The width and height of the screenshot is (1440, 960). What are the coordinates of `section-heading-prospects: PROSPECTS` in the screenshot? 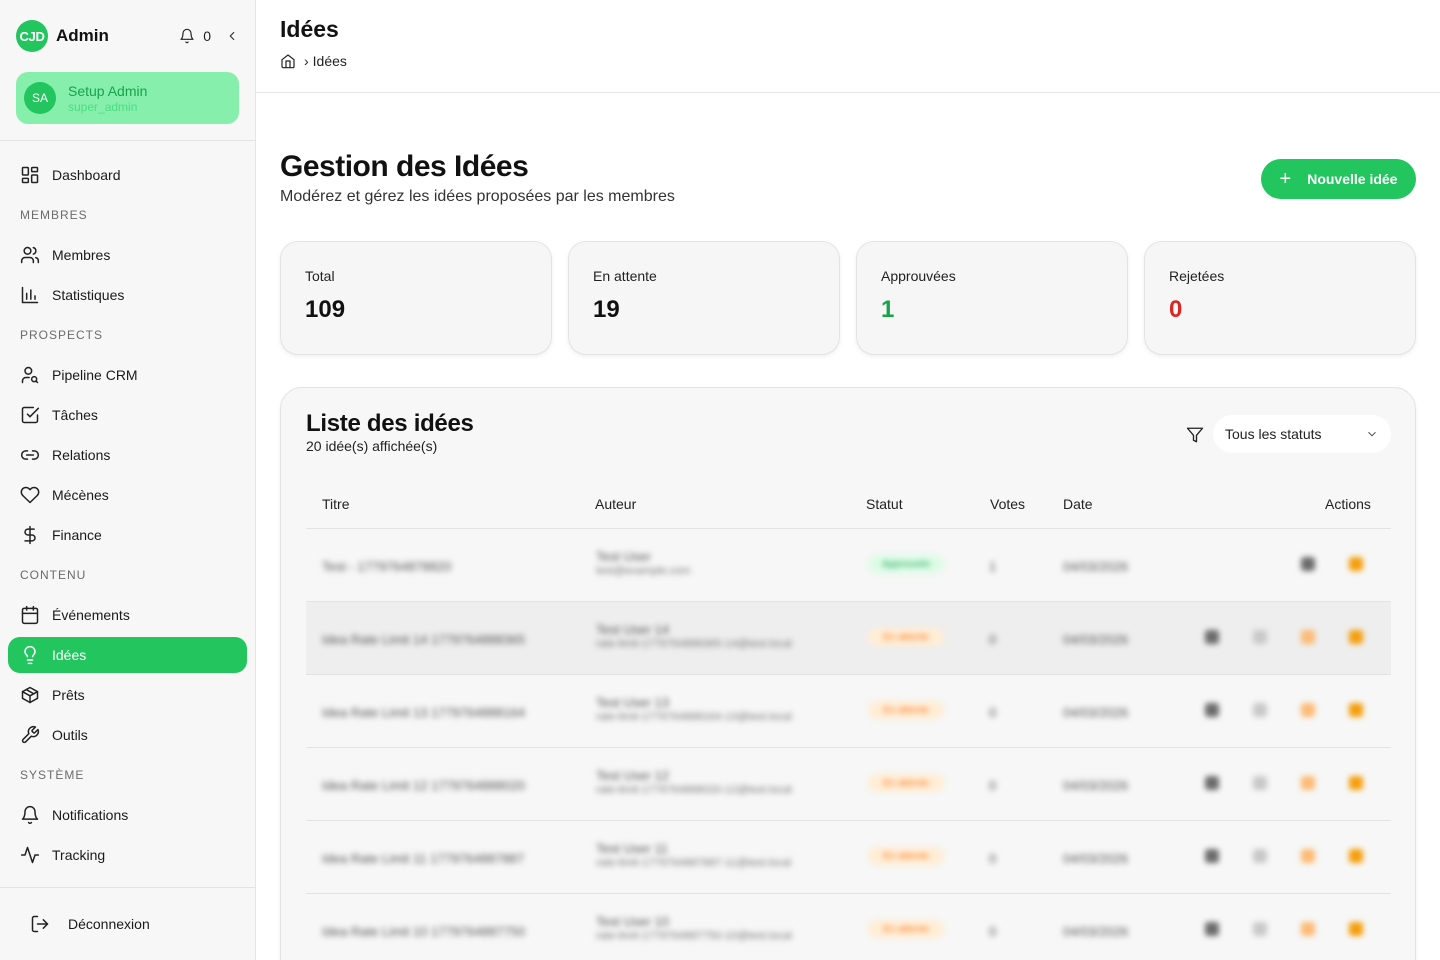 It's located at (62, 335).